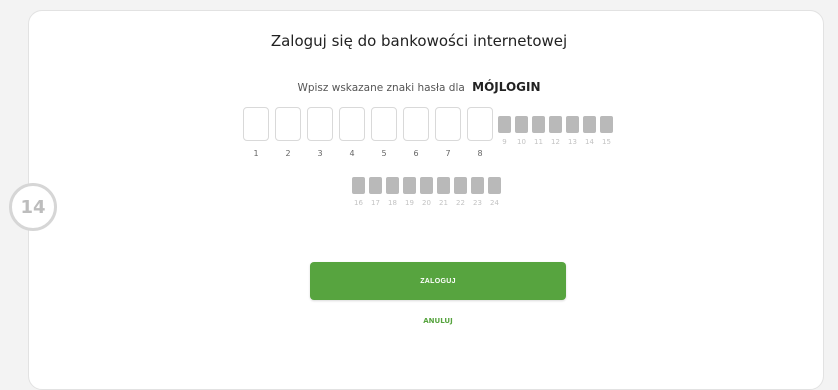  What do you see at coordinates (352, 153) in the screenshot?
I see `position-number: 4` at bounding box center [352, 153].